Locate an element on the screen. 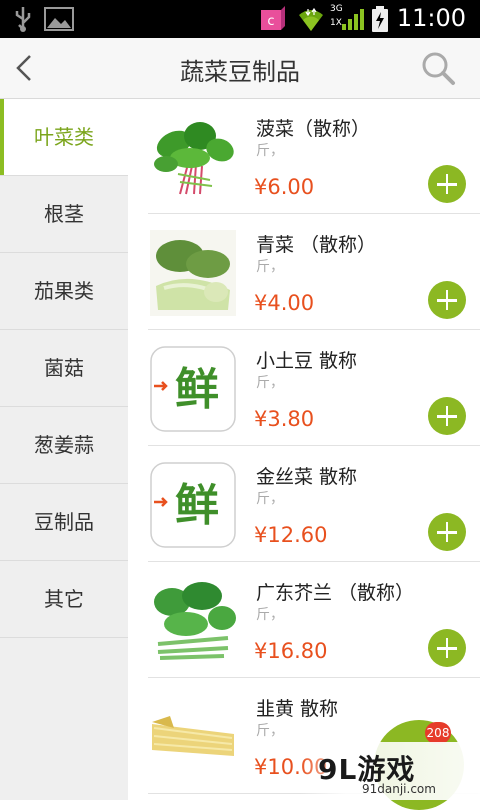 The height and width of the screenshot is (810, 480). product-row: 广东芥兰 （散称） 斤， ¥16.80 is located at coordinates (304, 620).